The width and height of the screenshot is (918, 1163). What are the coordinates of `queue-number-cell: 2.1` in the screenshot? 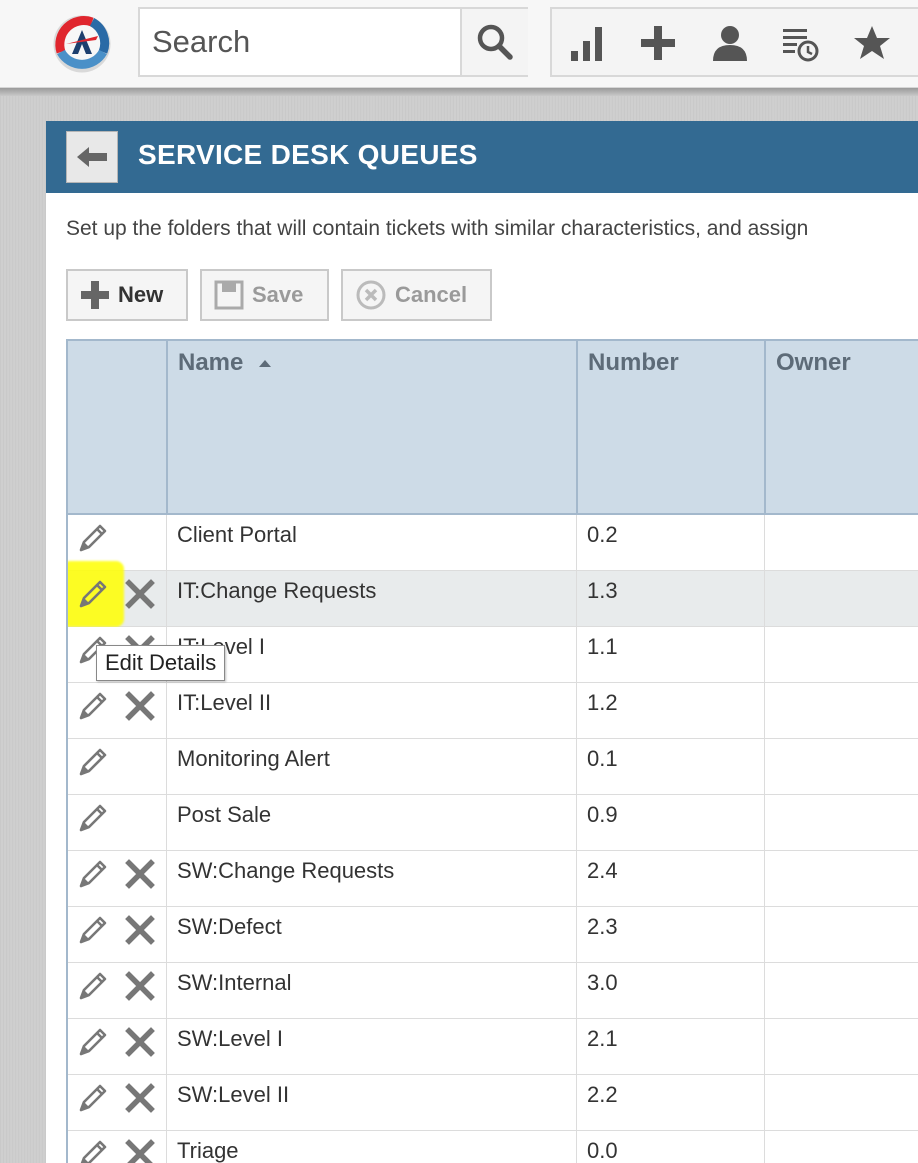 It's located at (670, 1046).